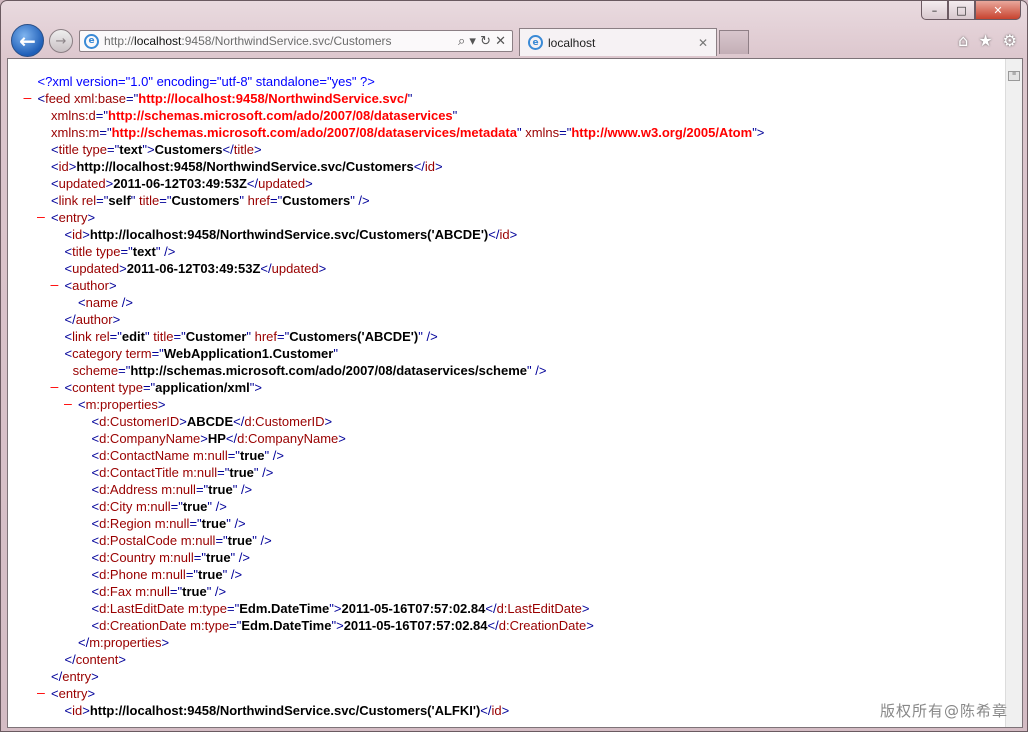 The image size is (1028, 732). What do you see at coordinates (68, 200) in the screenshot?
I see `xml-token: link` at bounding box center [68, 200].